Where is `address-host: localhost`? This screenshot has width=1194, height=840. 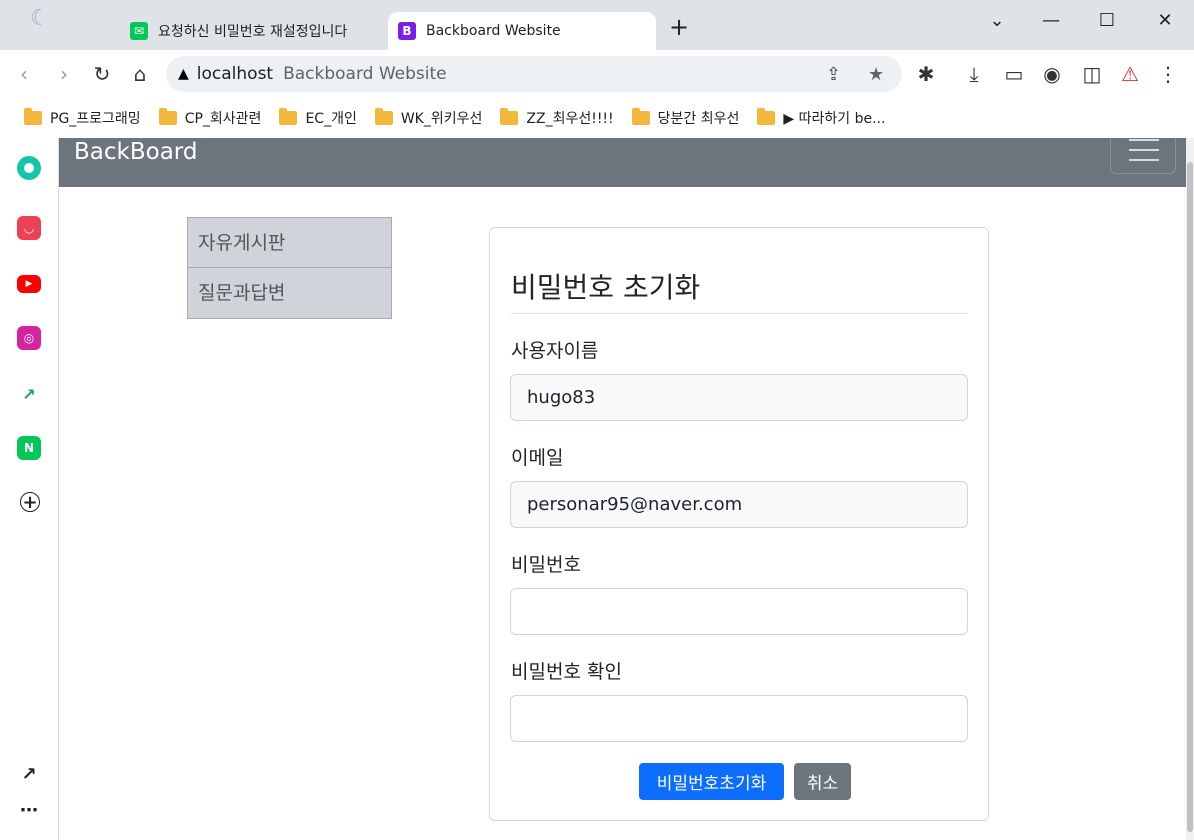
address-host: localhost is located at coordinates (235, 74).